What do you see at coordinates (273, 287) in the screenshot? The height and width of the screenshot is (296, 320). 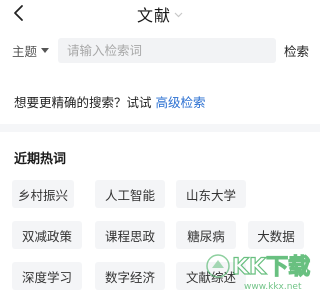 I see `svg-text: www.kkx.net` at bounding box center [273, 287].